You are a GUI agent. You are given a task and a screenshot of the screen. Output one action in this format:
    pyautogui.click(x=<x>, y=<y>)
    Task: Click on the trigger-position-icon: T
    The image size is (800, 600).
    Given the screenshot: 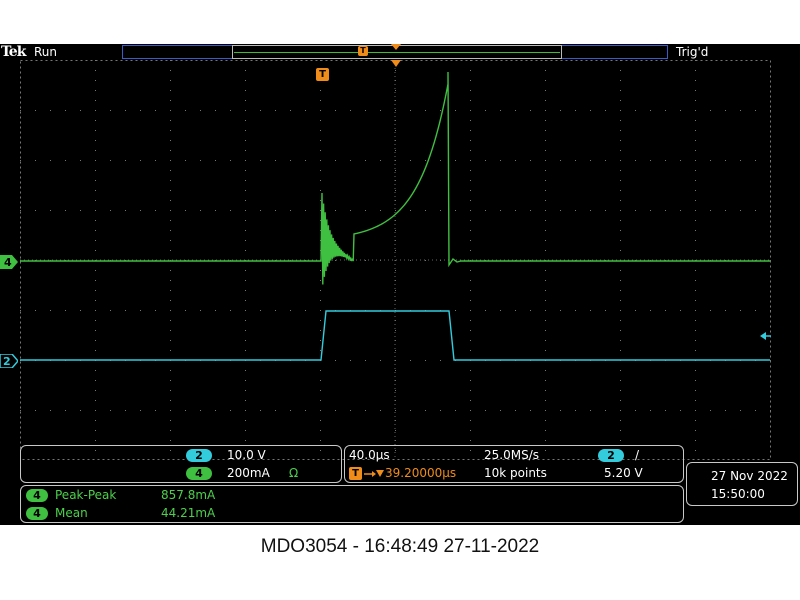 What is the action you would take?
    pyautogui.click(x=322, y=74)
    